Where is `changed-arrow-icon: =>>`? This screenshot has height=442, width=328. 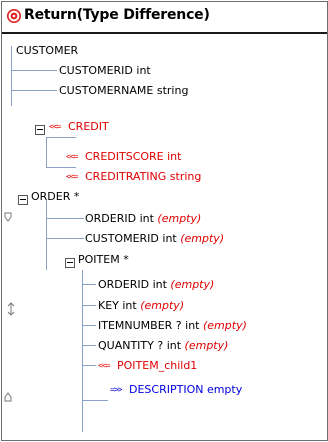
changed-arrow-icon: =>> is located at coordinates (116, 389).